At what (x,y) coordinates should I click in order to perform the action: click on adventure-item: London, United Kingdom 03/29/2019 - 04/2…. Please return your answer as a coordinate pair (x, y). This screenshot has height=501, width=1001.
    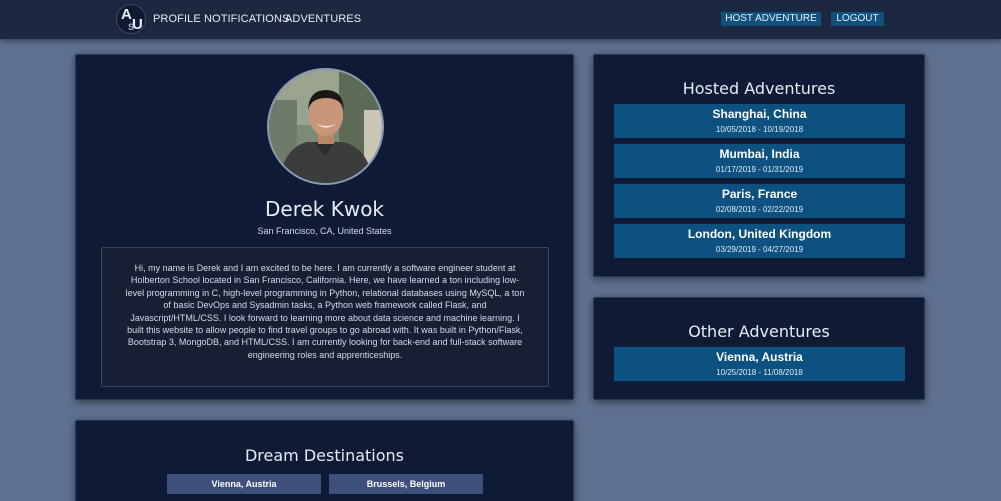
    Looking at the image, I should click on (759, 241).